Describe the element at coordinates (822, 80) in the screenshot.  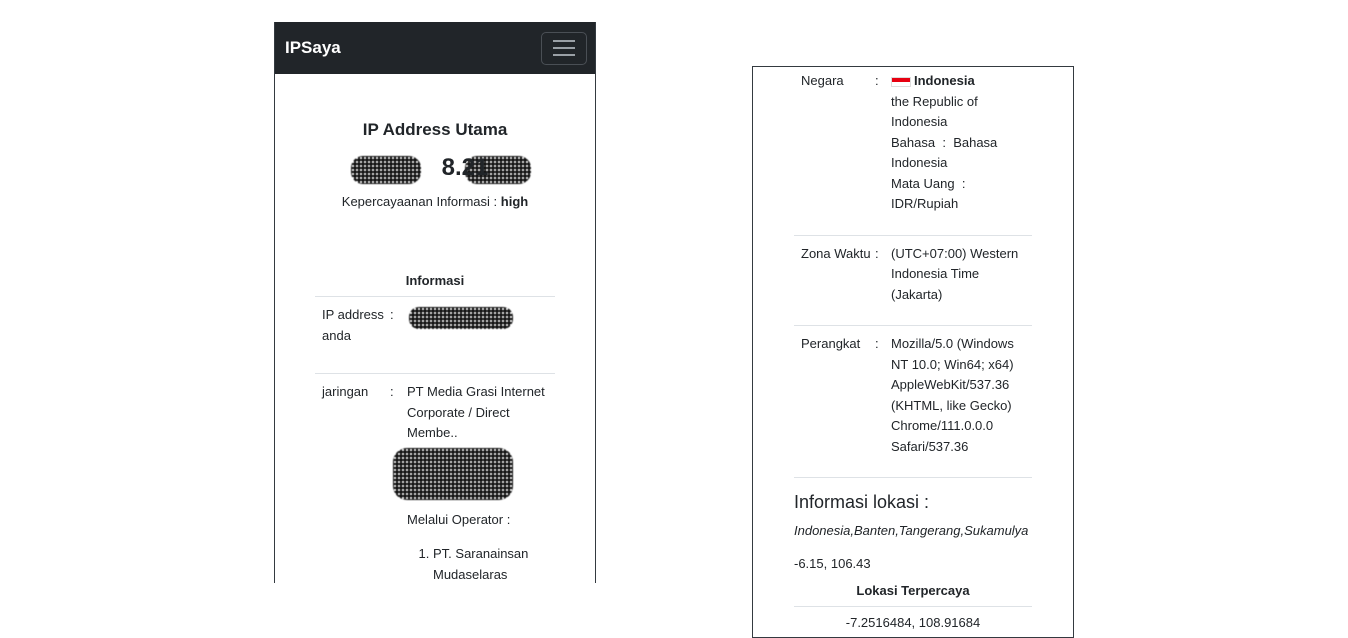
I see `row-label: Negara` at that location.